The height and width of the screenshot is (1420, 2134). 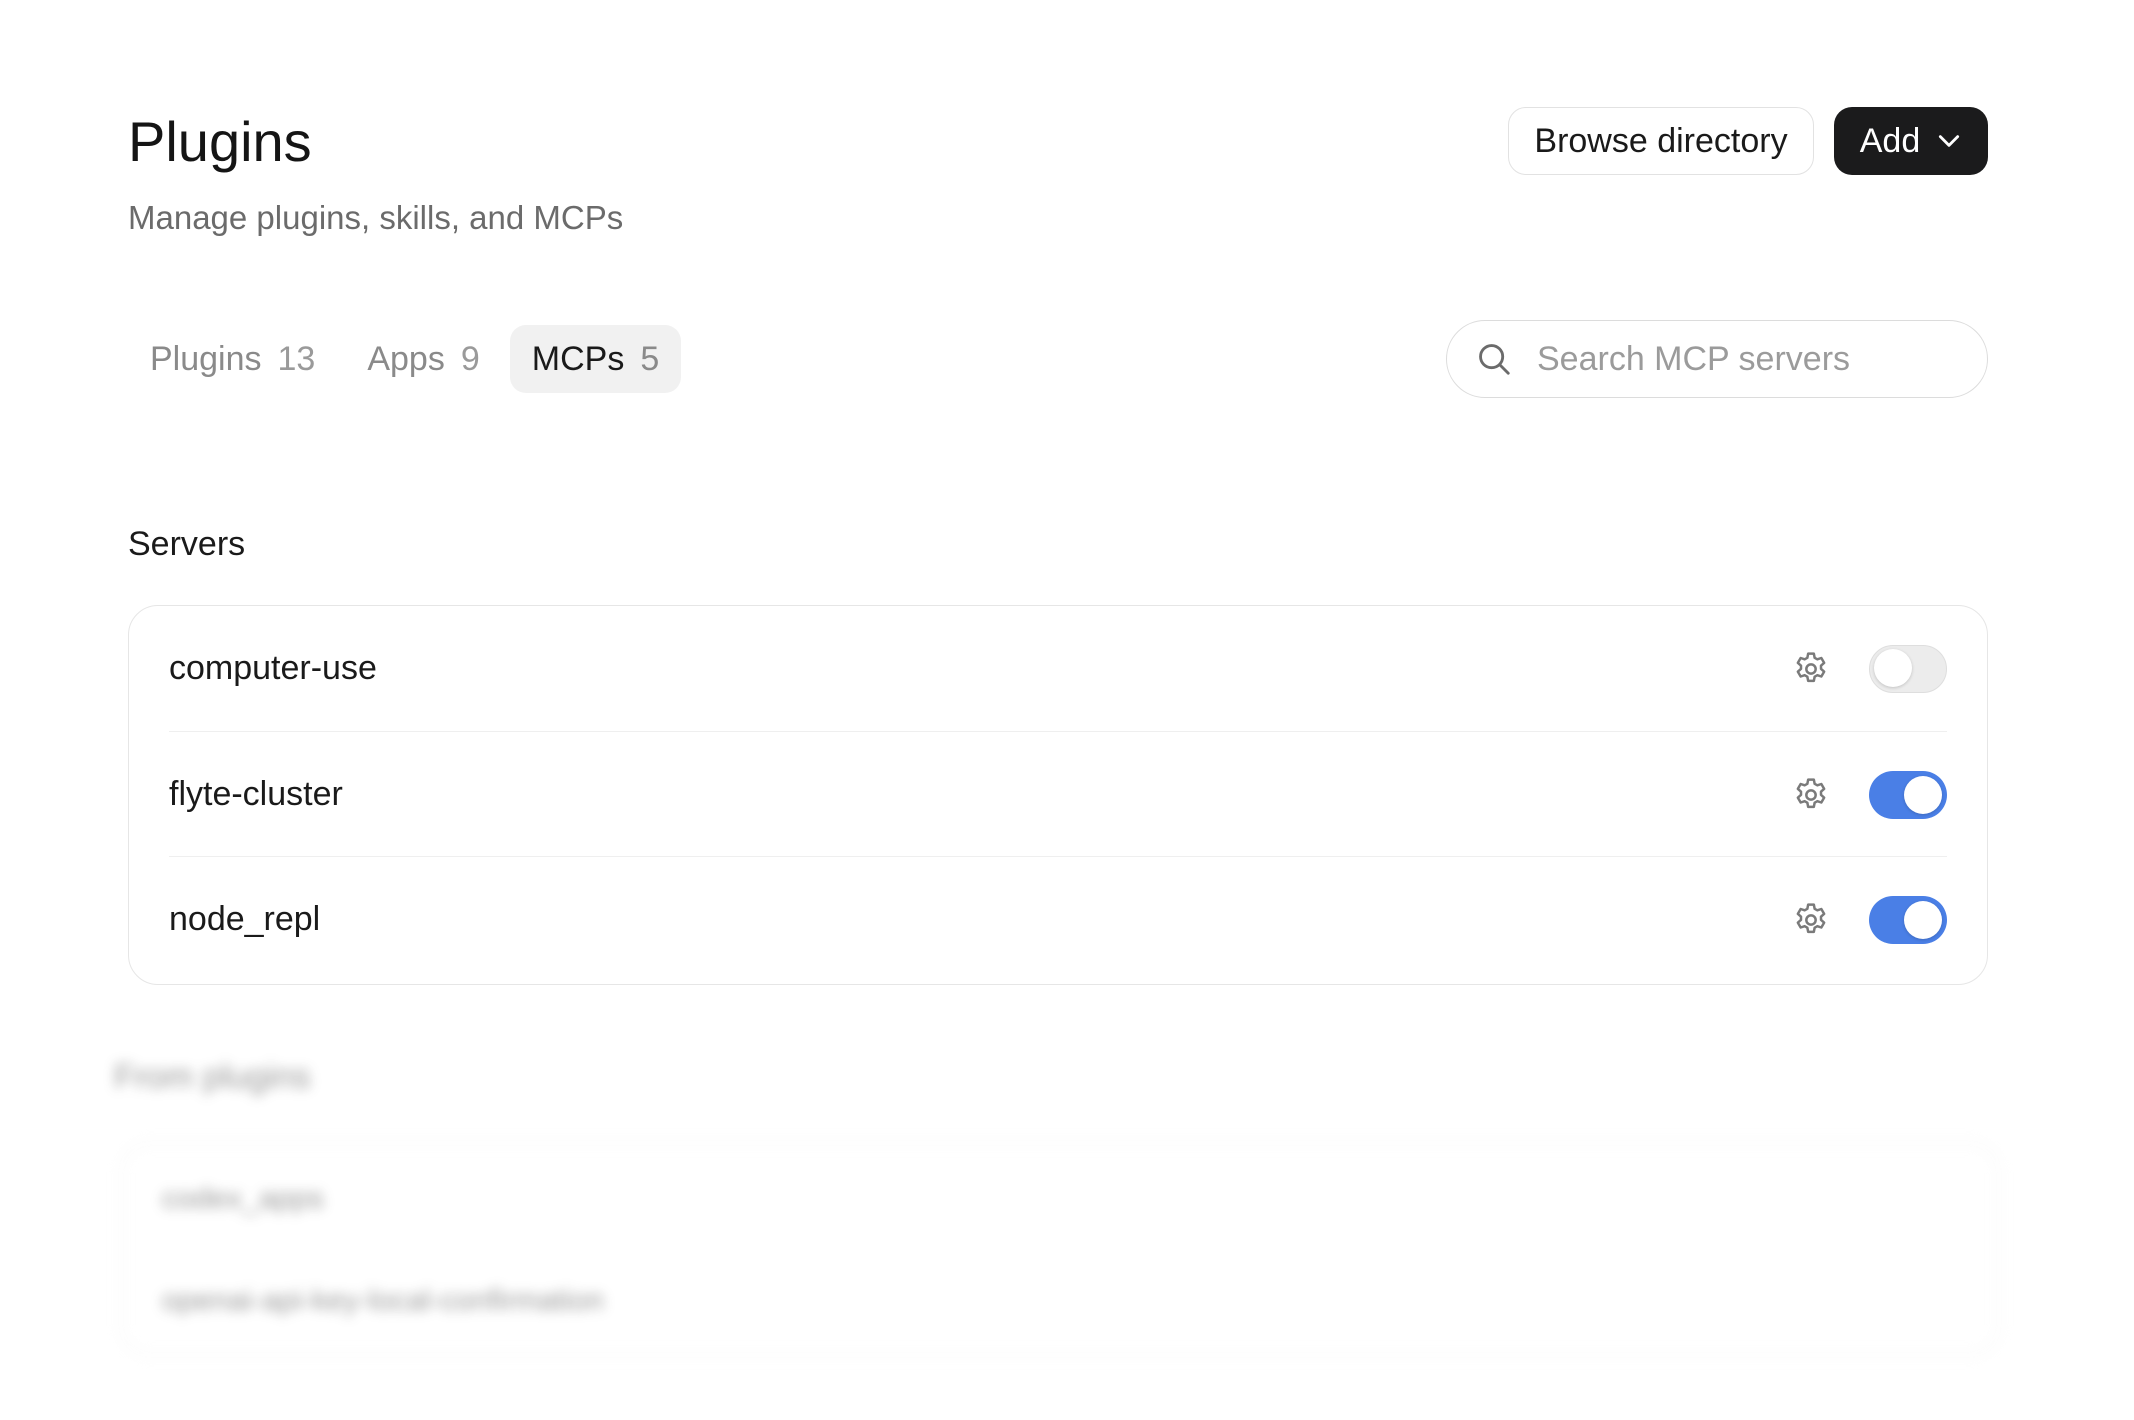 What do you see at coordinates (1058, 668) in the screenshot?
I see `server-row: computer-use` at bounding box center [1058, 668].